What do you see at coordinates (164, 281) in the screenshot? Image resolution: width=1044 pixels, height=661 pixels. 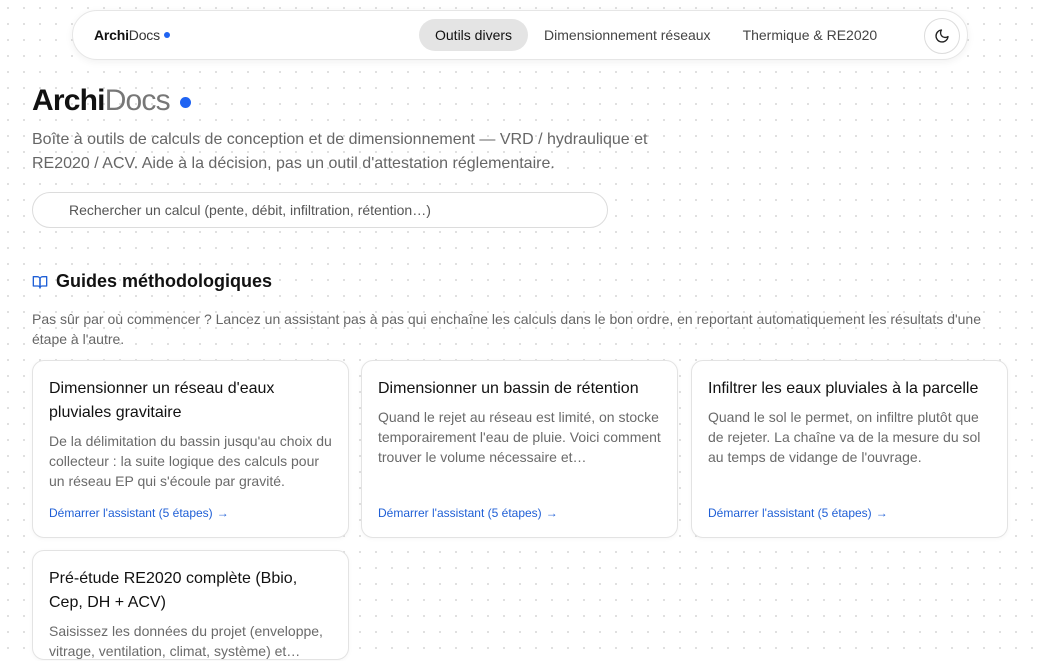 I see `section-title: Guides méthodologiques` at bounding box center [164, 281].